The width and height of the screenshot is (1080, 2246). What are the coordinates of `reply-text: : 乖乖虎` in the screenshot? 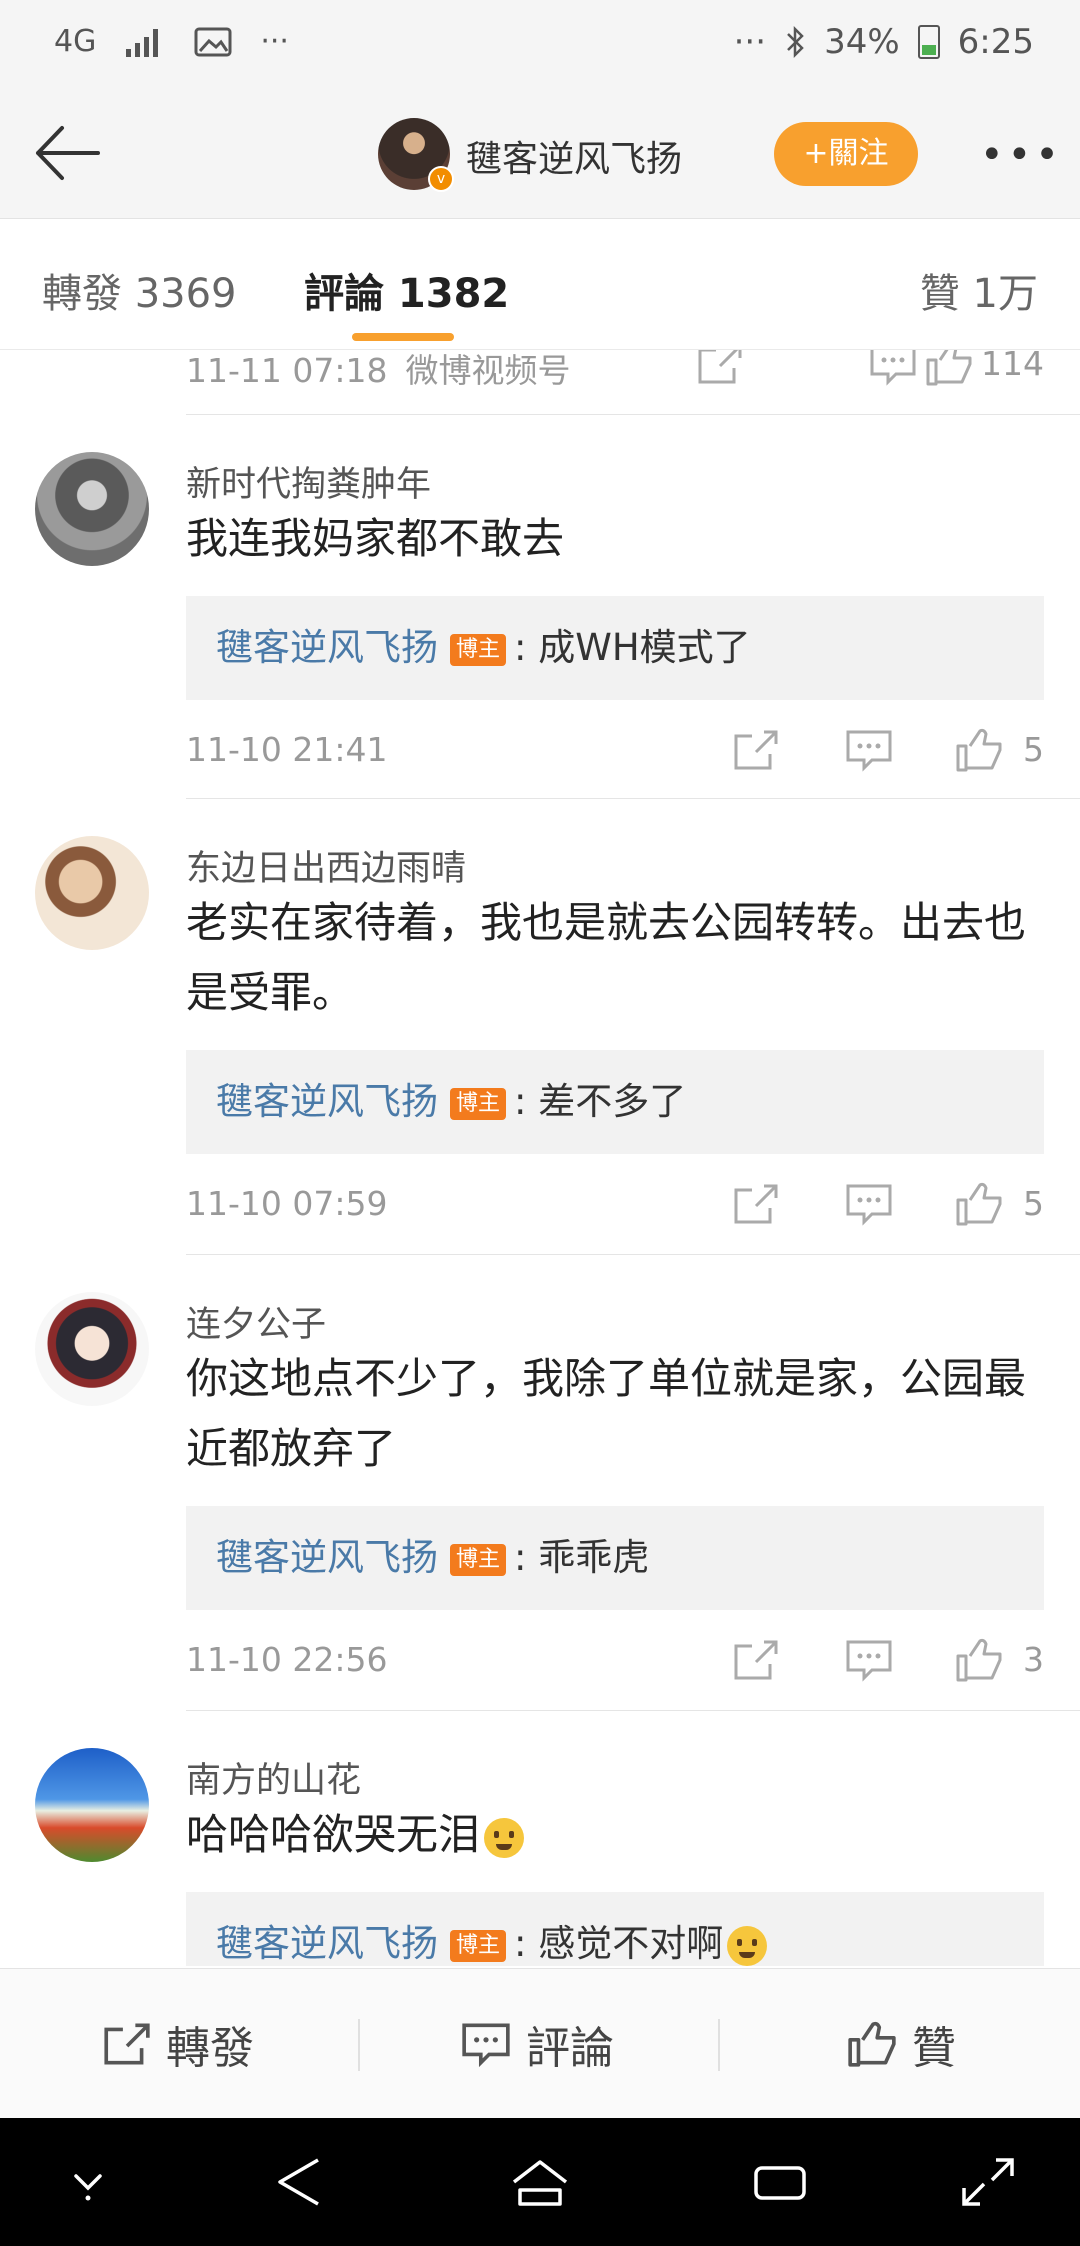 It's located at (582, 1557).